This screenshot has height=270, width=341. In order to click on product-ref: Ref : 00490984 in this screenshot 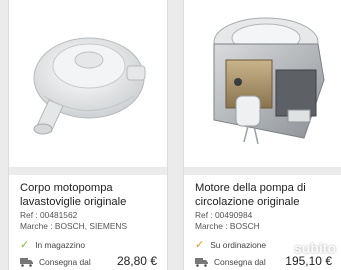, I will do `click(224, 215)`.